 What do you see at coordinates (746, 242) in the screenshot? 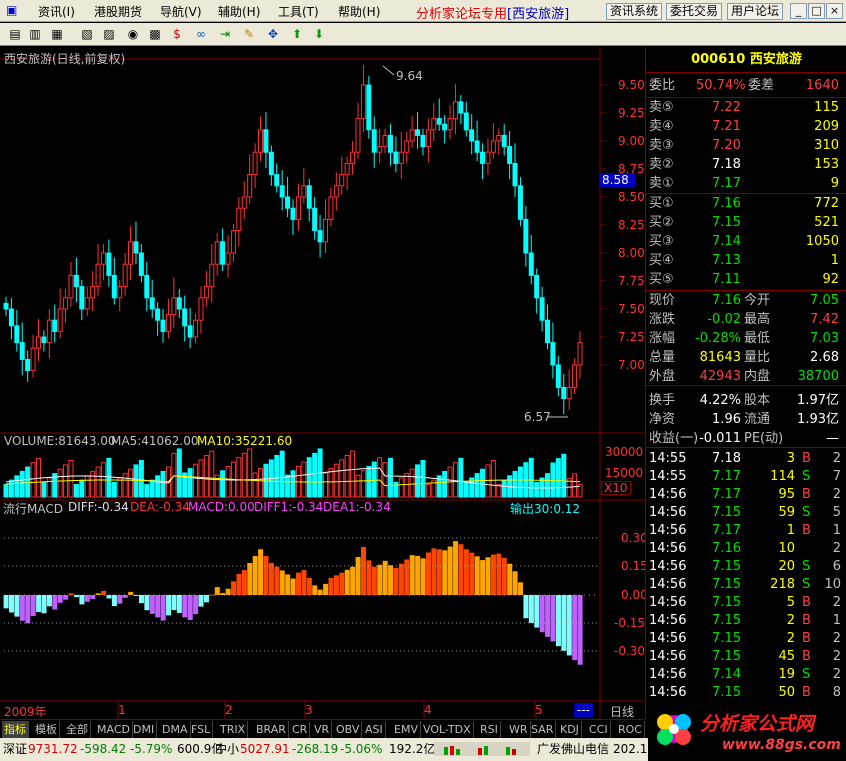
I see `bid-row: 买③ 7.14 1050` at bounding box center [746, 242].